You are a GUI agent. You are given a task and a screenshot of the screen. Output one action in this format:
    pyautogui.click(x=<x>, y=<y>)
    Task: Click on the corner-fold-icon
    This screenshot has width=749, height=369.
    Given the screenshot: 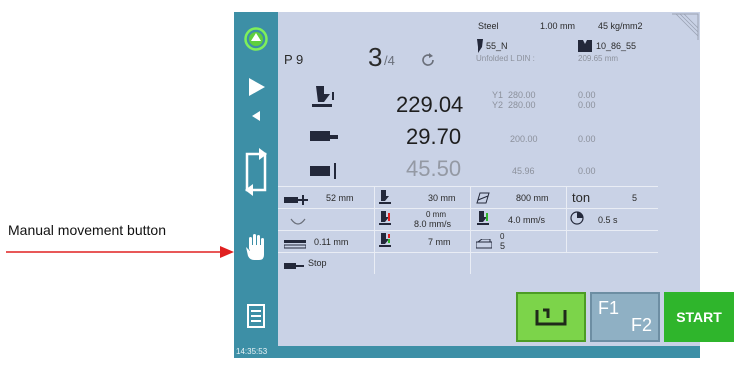 What is the action you would take?
    pyautogui.click(x=685, y=29)
    